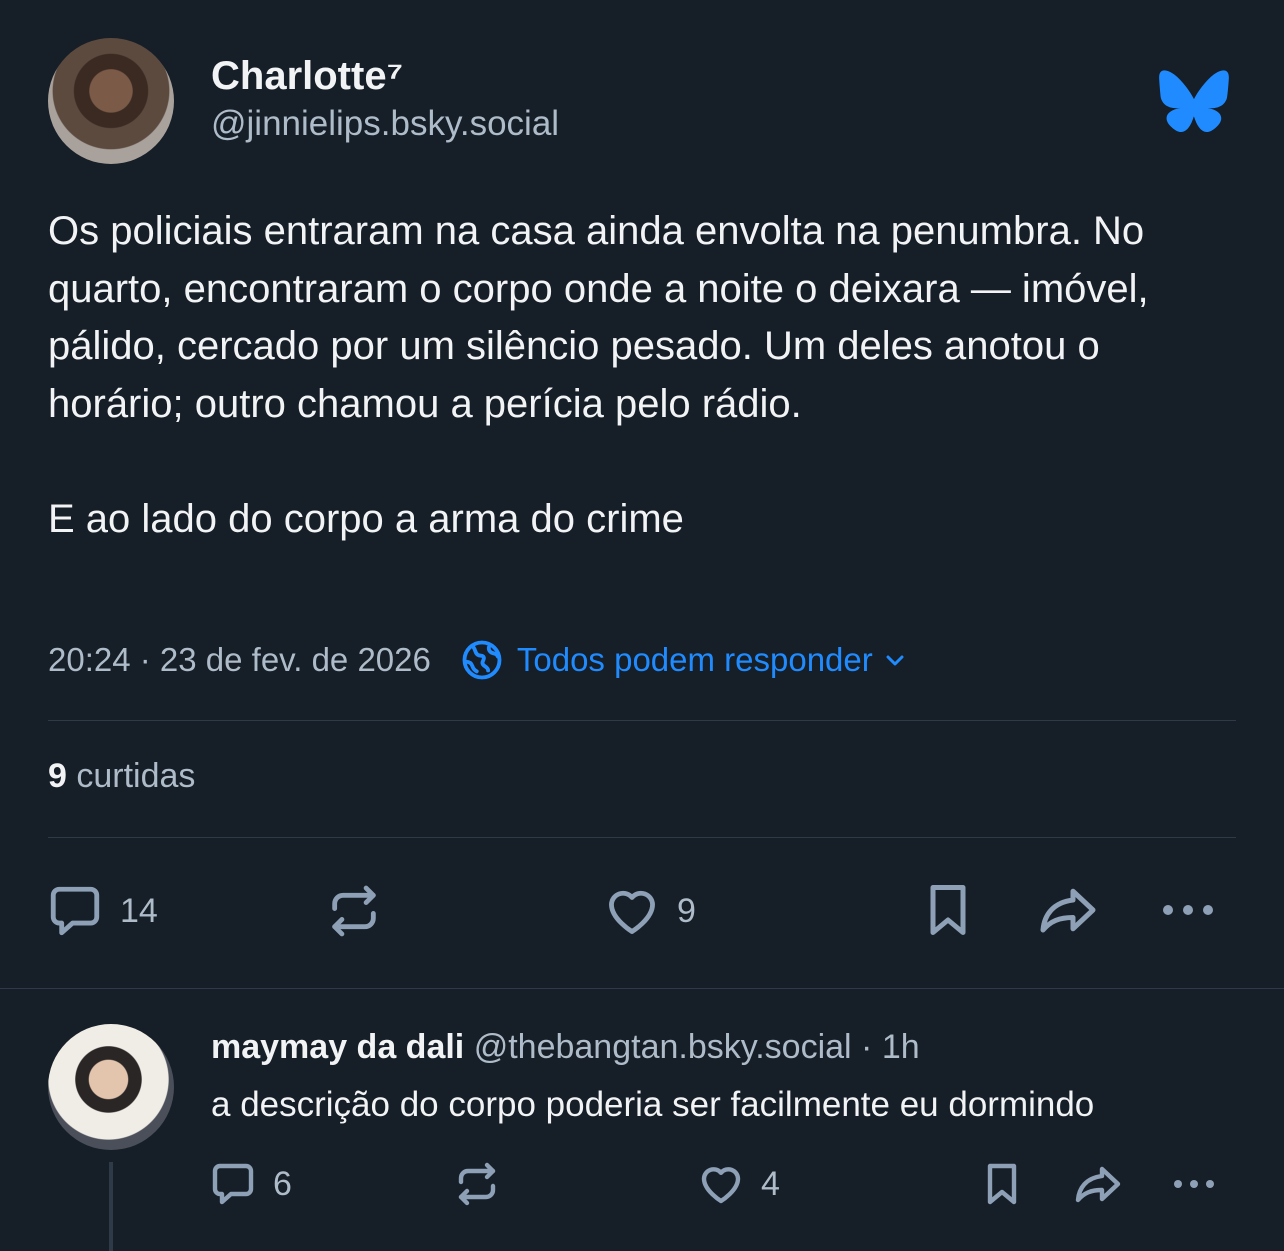 The image size is (1284, 1251). I want to click on reply-setting-label: Todos podem responder, so click(694, 659).